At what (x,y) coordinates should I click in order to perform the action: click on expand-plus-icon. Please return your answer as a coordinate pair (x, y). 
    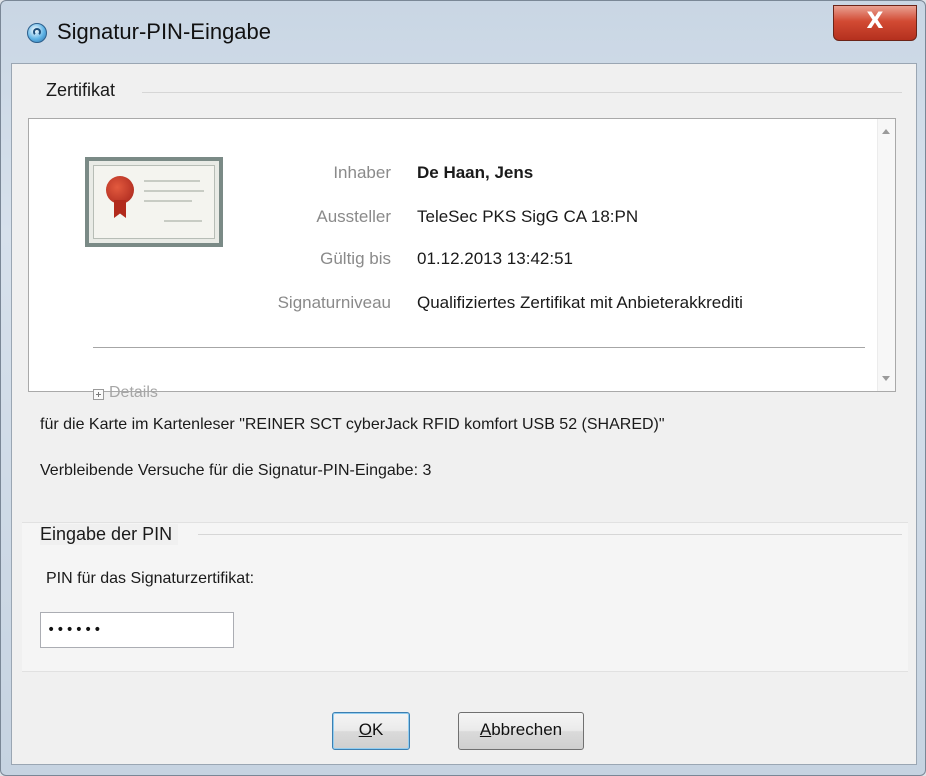
    Looking at the image, I should click on (98, 394).